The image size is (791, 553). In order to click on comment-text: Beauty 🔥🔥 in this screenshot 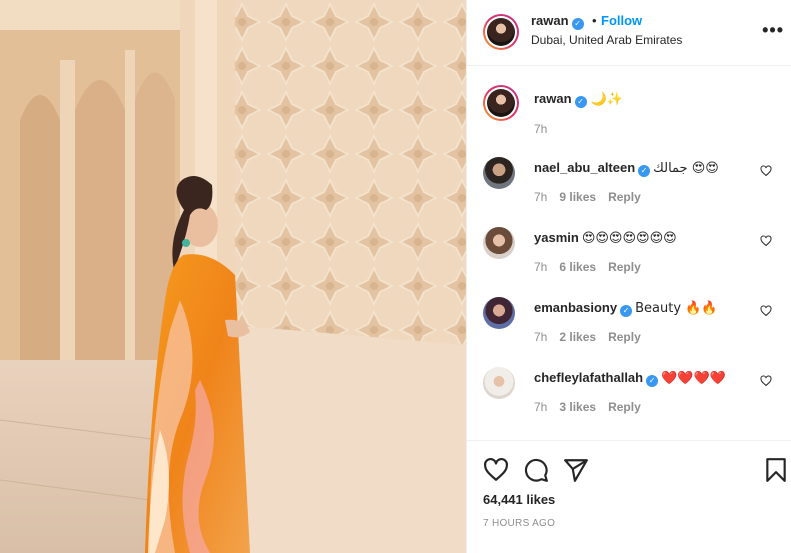, I will do `click(676, 308)`.